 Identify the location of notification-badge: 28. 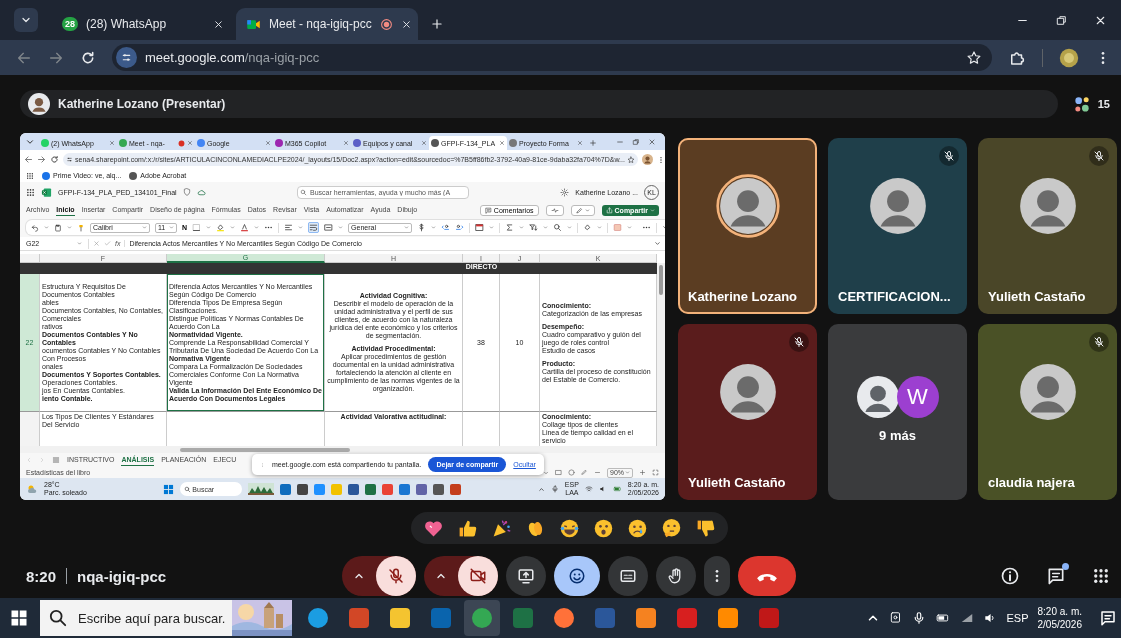
(70, 24).